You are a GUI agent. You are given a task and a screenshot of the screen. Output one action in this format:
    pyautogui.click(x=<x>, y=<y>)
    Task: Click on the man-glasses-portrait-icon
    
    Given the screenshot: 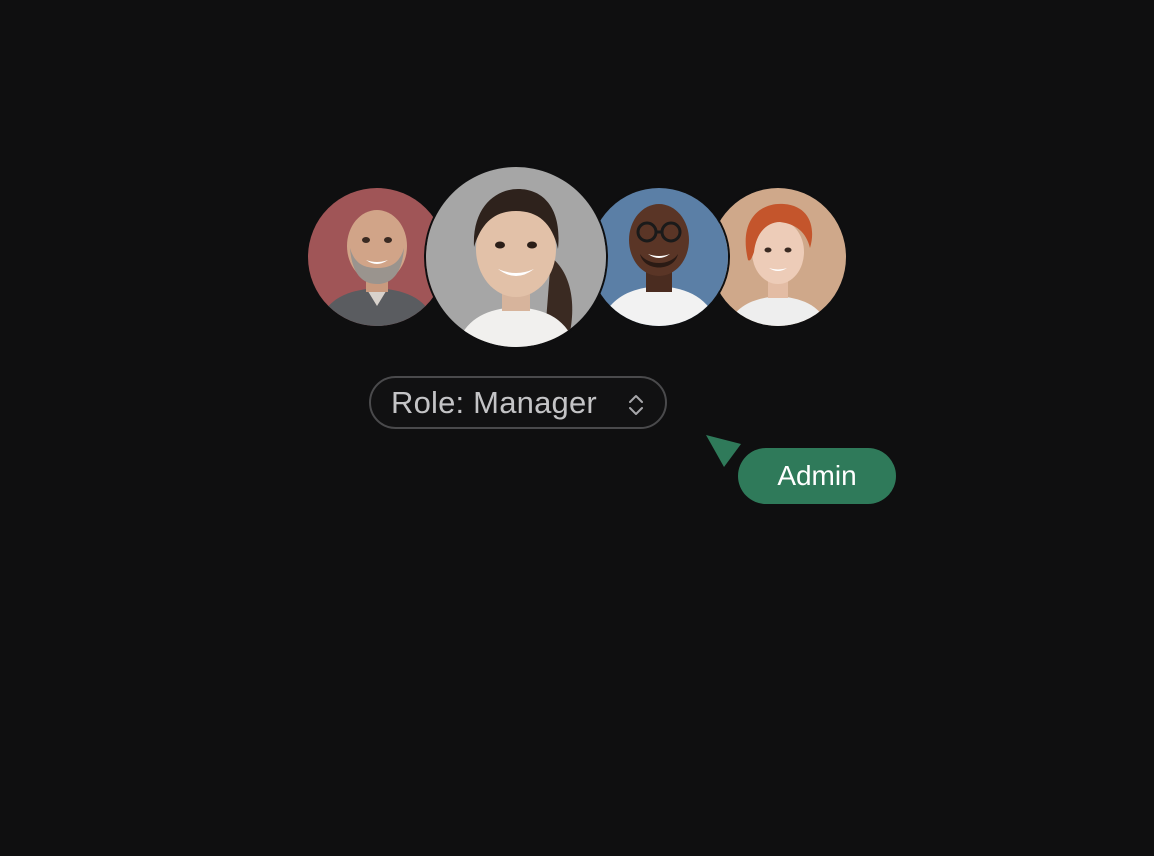 What is the action you would take?
    pyautogui.click(x=659, y=257)
    